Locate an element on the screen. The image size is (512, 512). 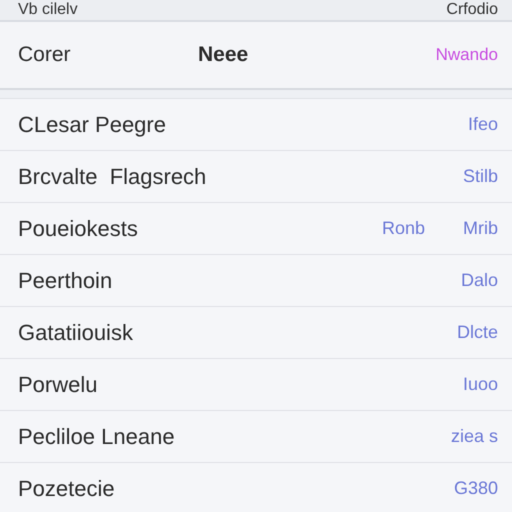
column-heading: Neee is located at coordinates (224, 55).